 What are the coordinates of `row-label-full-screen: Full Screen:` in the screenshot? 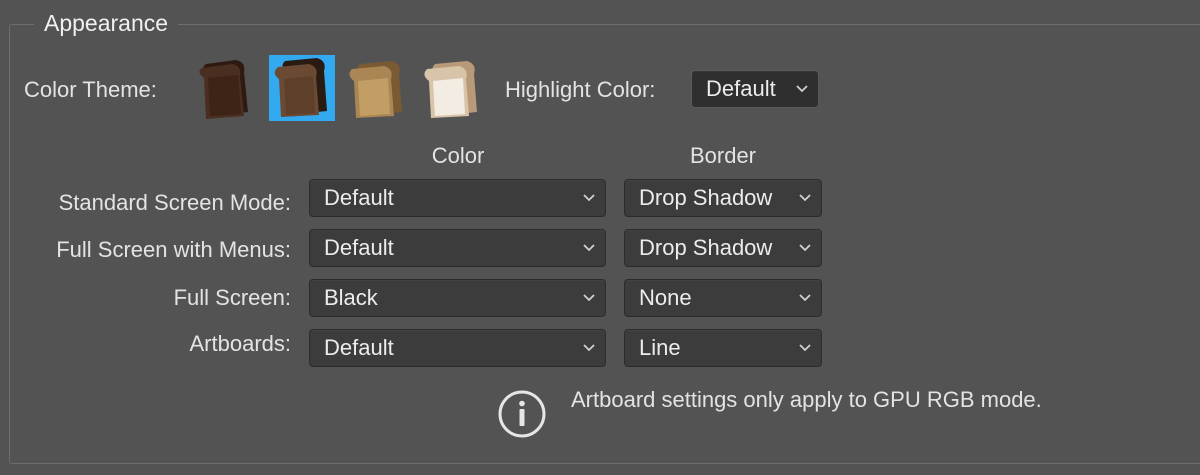 It's located at (232, 297).